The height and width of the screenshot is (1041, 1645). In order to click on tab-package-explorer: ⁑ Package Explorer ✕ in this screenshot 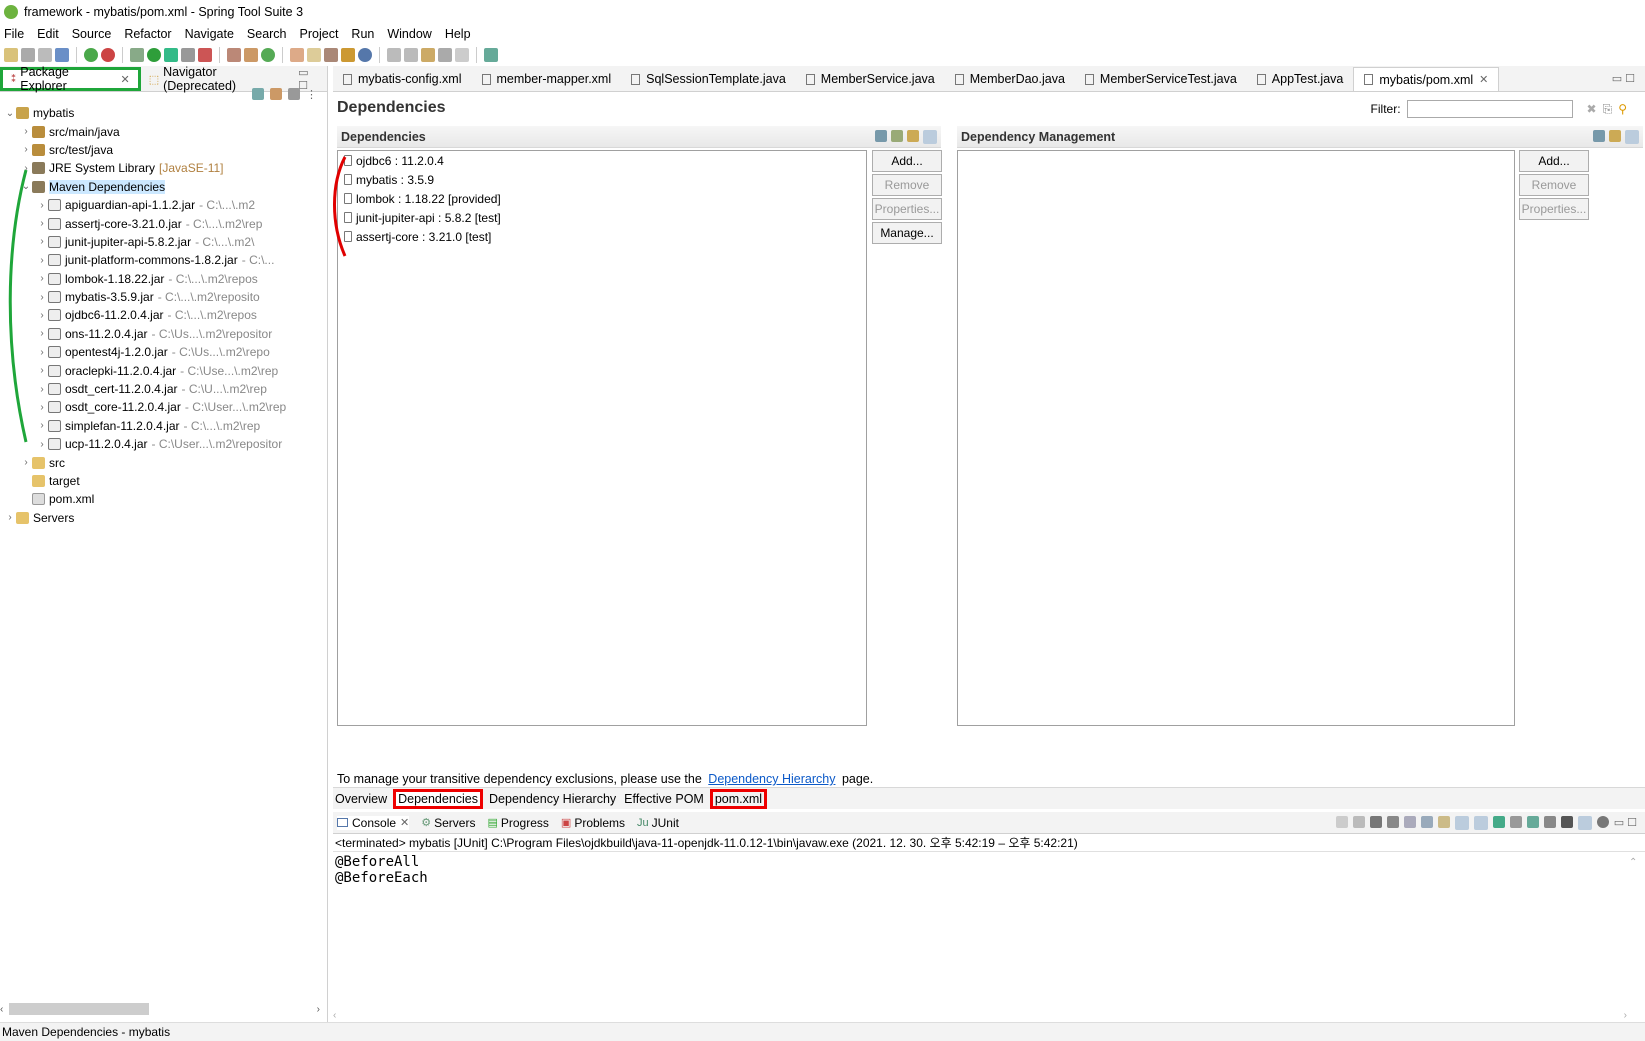, I will do `click(70, 79)`.